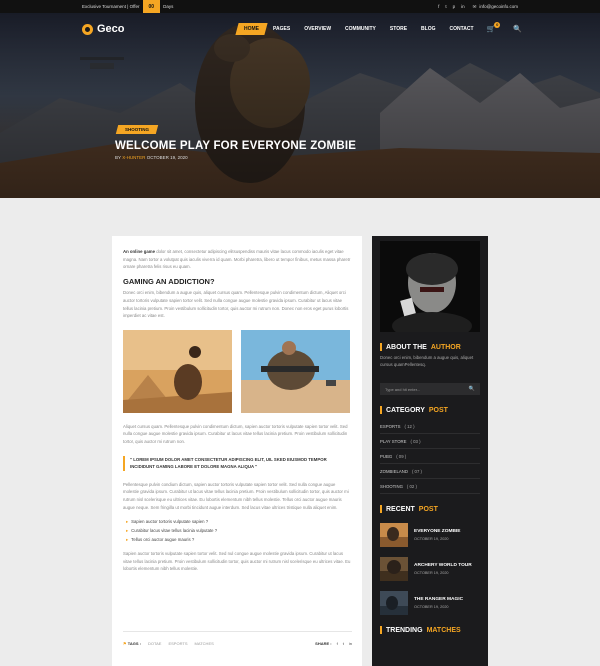 The width and height of the screenshot is (600, 666). What do you see at coordinates (295, 371) in the screenshot?
I see `soldier-image` at bounding box center [295, 371].